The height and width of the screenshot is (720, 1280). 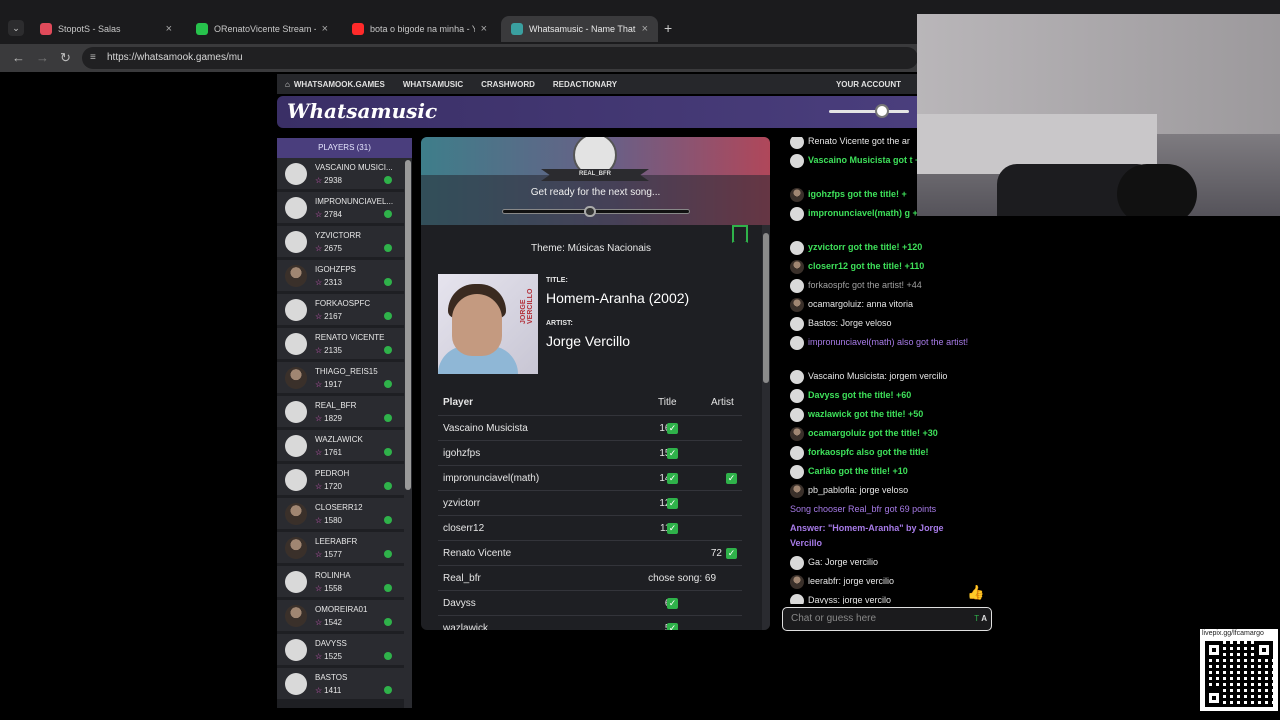 What do you see at coordinates (1098, 115) in the screenshot?
I see `webcam-overlay` at bounding box center [1098, 115].